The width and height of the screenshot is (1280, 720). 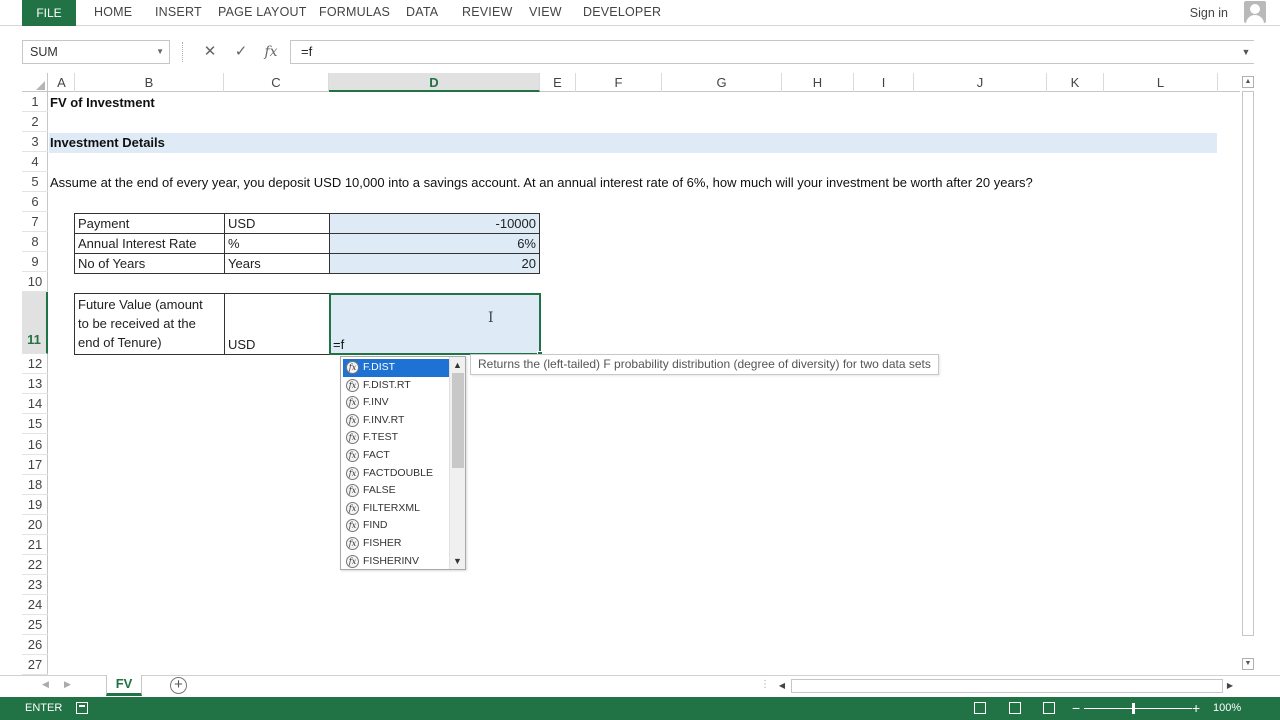 I want to click on input-value-payment: -10000, so click(x=434, y=223).